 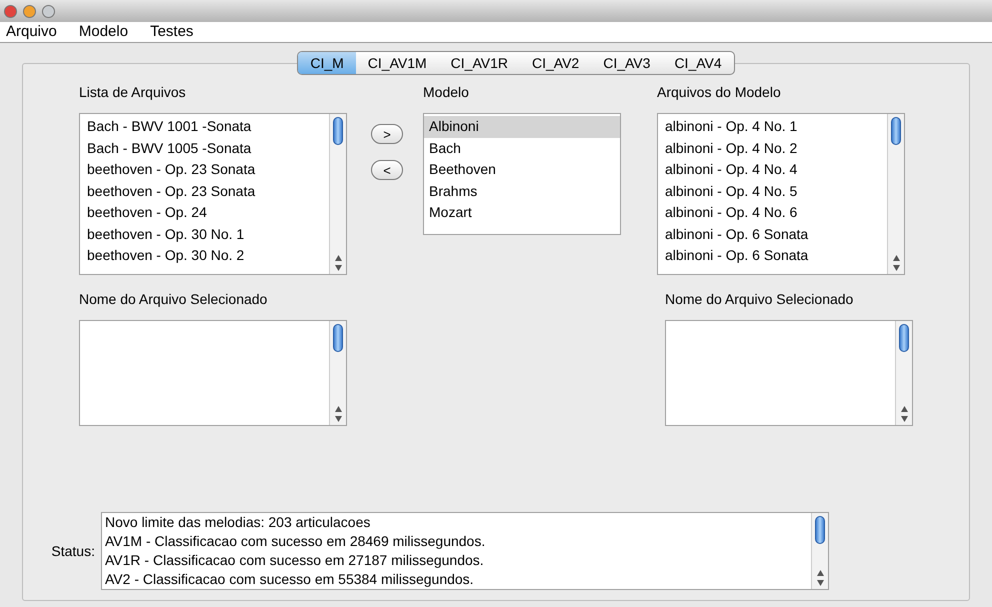 I want to click on list-item: beethoven - Op. 30 No. 2, so click(x=208, y=255).